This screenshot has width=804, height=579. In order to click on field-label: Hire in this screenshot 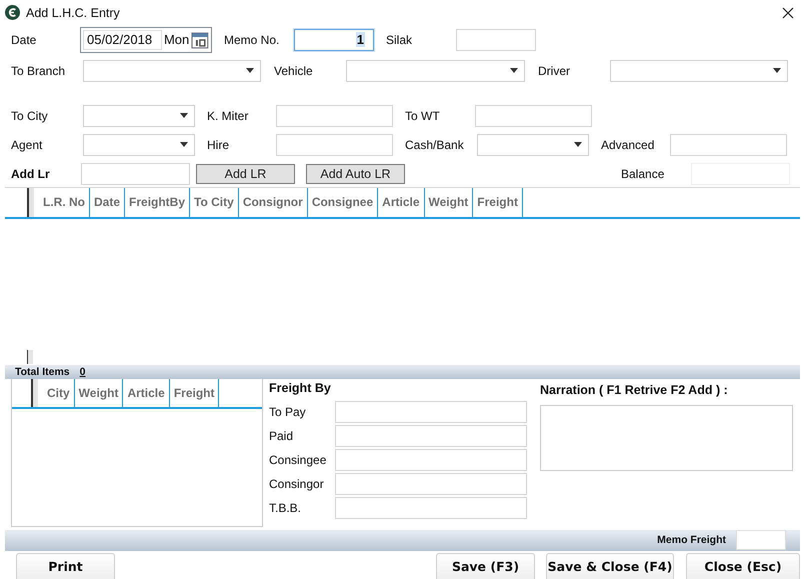, I will do `click(218, 145)`.